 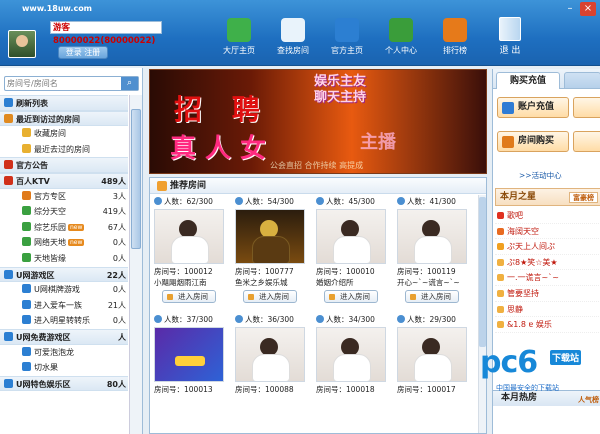 What do you see at coordinates (547, 325) in the screenshot?
I see `star-item: &1.8 ɐ 娱乐` at bounding box center [547, 325].